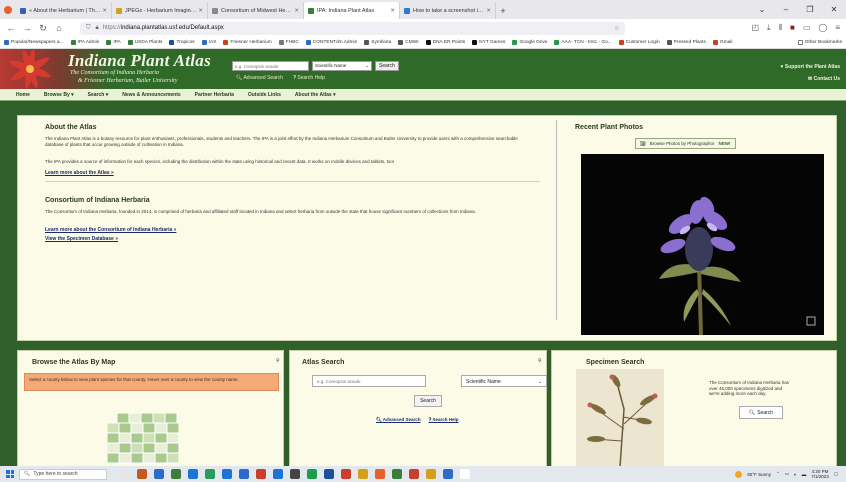  Describe the element at coordinates (780, 28) in the screenshot. I see `library-icon: ⫴` at that location.